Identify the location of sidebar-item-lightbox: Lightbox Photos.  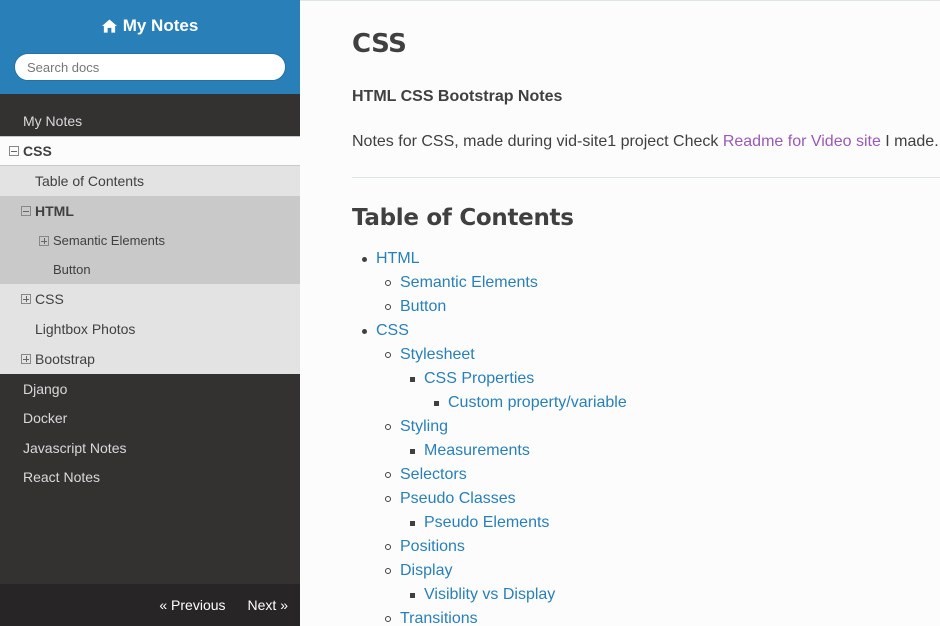
(150, 329).